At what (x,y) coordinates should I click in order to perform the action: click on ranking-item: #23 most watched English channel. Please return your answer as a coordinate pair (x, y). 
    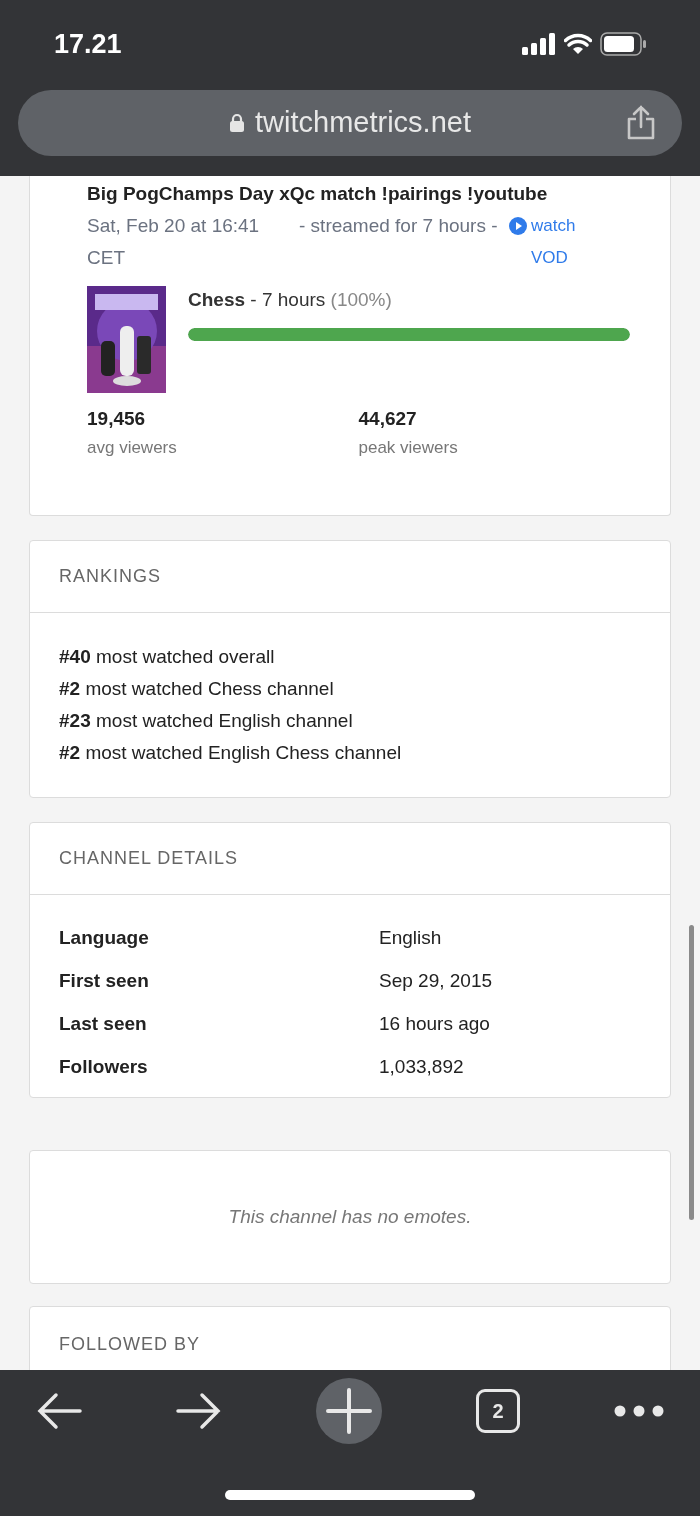
    Looking at the image, I should click on (206, 721).